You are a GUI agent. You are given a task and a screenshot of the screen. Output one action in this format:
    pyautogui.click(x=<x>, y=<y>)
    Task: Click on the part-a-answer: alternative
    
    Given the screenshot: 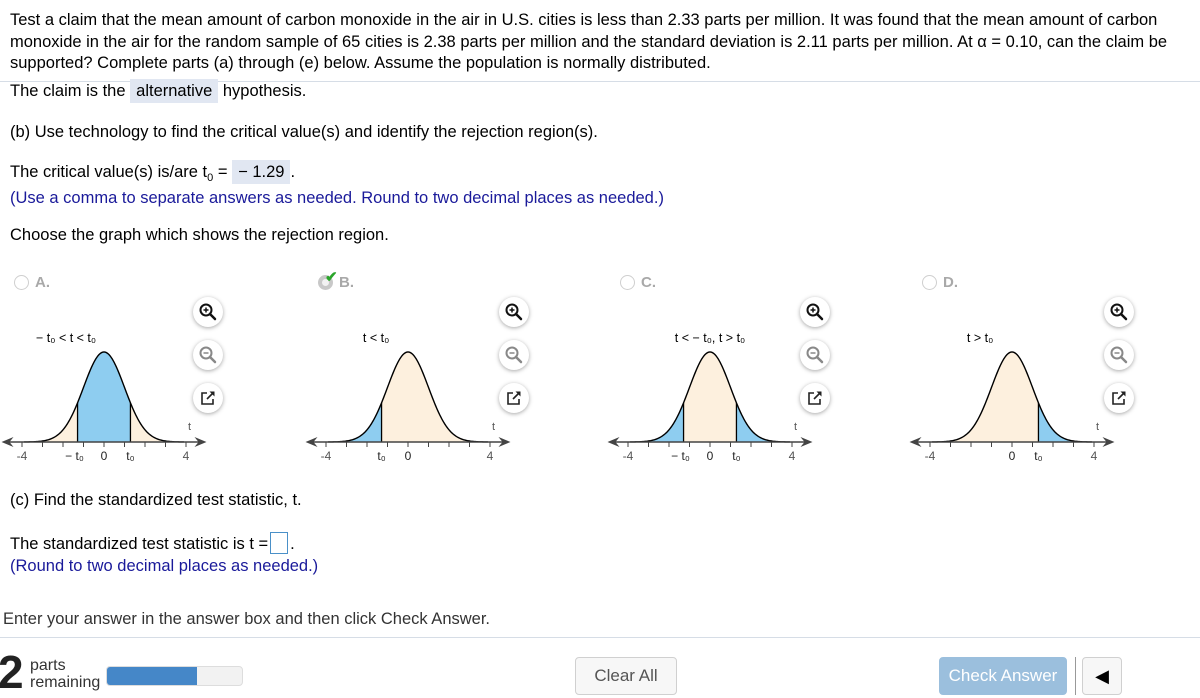 What is the action you would take?
    pyautogui.click(x=174, y=91)
    